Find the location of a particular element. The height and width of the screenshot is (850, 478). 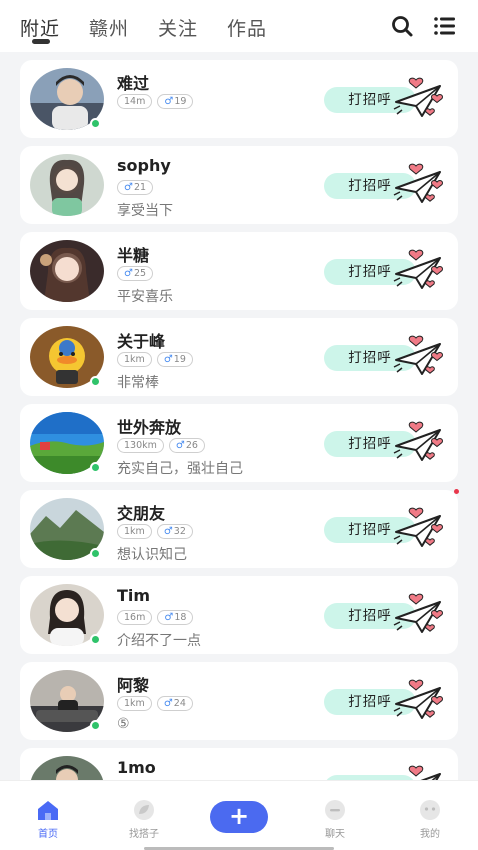

user-card: 难过 14m ♂ 19 打招呼 is located at coordinates (239, 99).